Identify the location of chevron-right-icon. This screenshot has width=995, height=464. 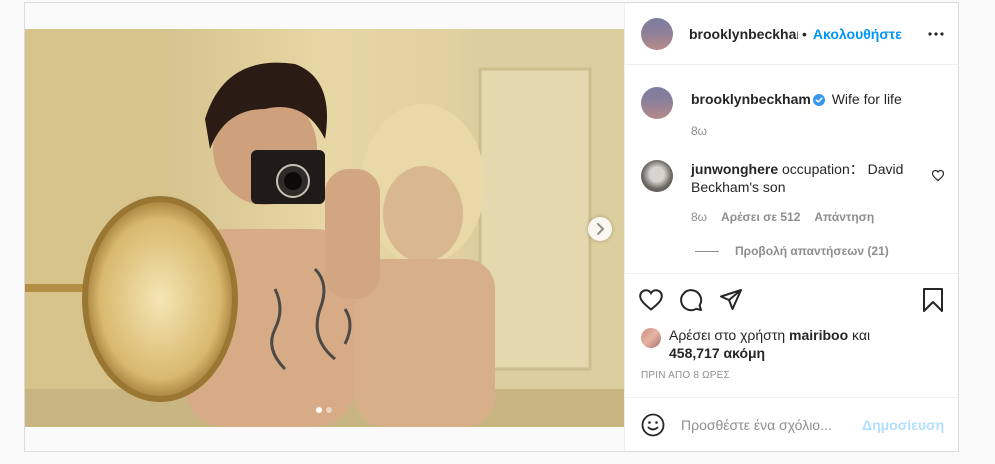
(600, 229).